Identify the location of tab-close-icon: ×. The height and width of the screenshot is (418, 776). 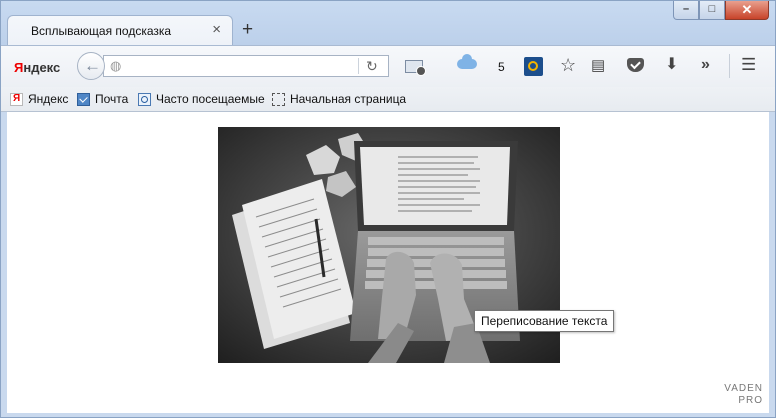
(216, 30).